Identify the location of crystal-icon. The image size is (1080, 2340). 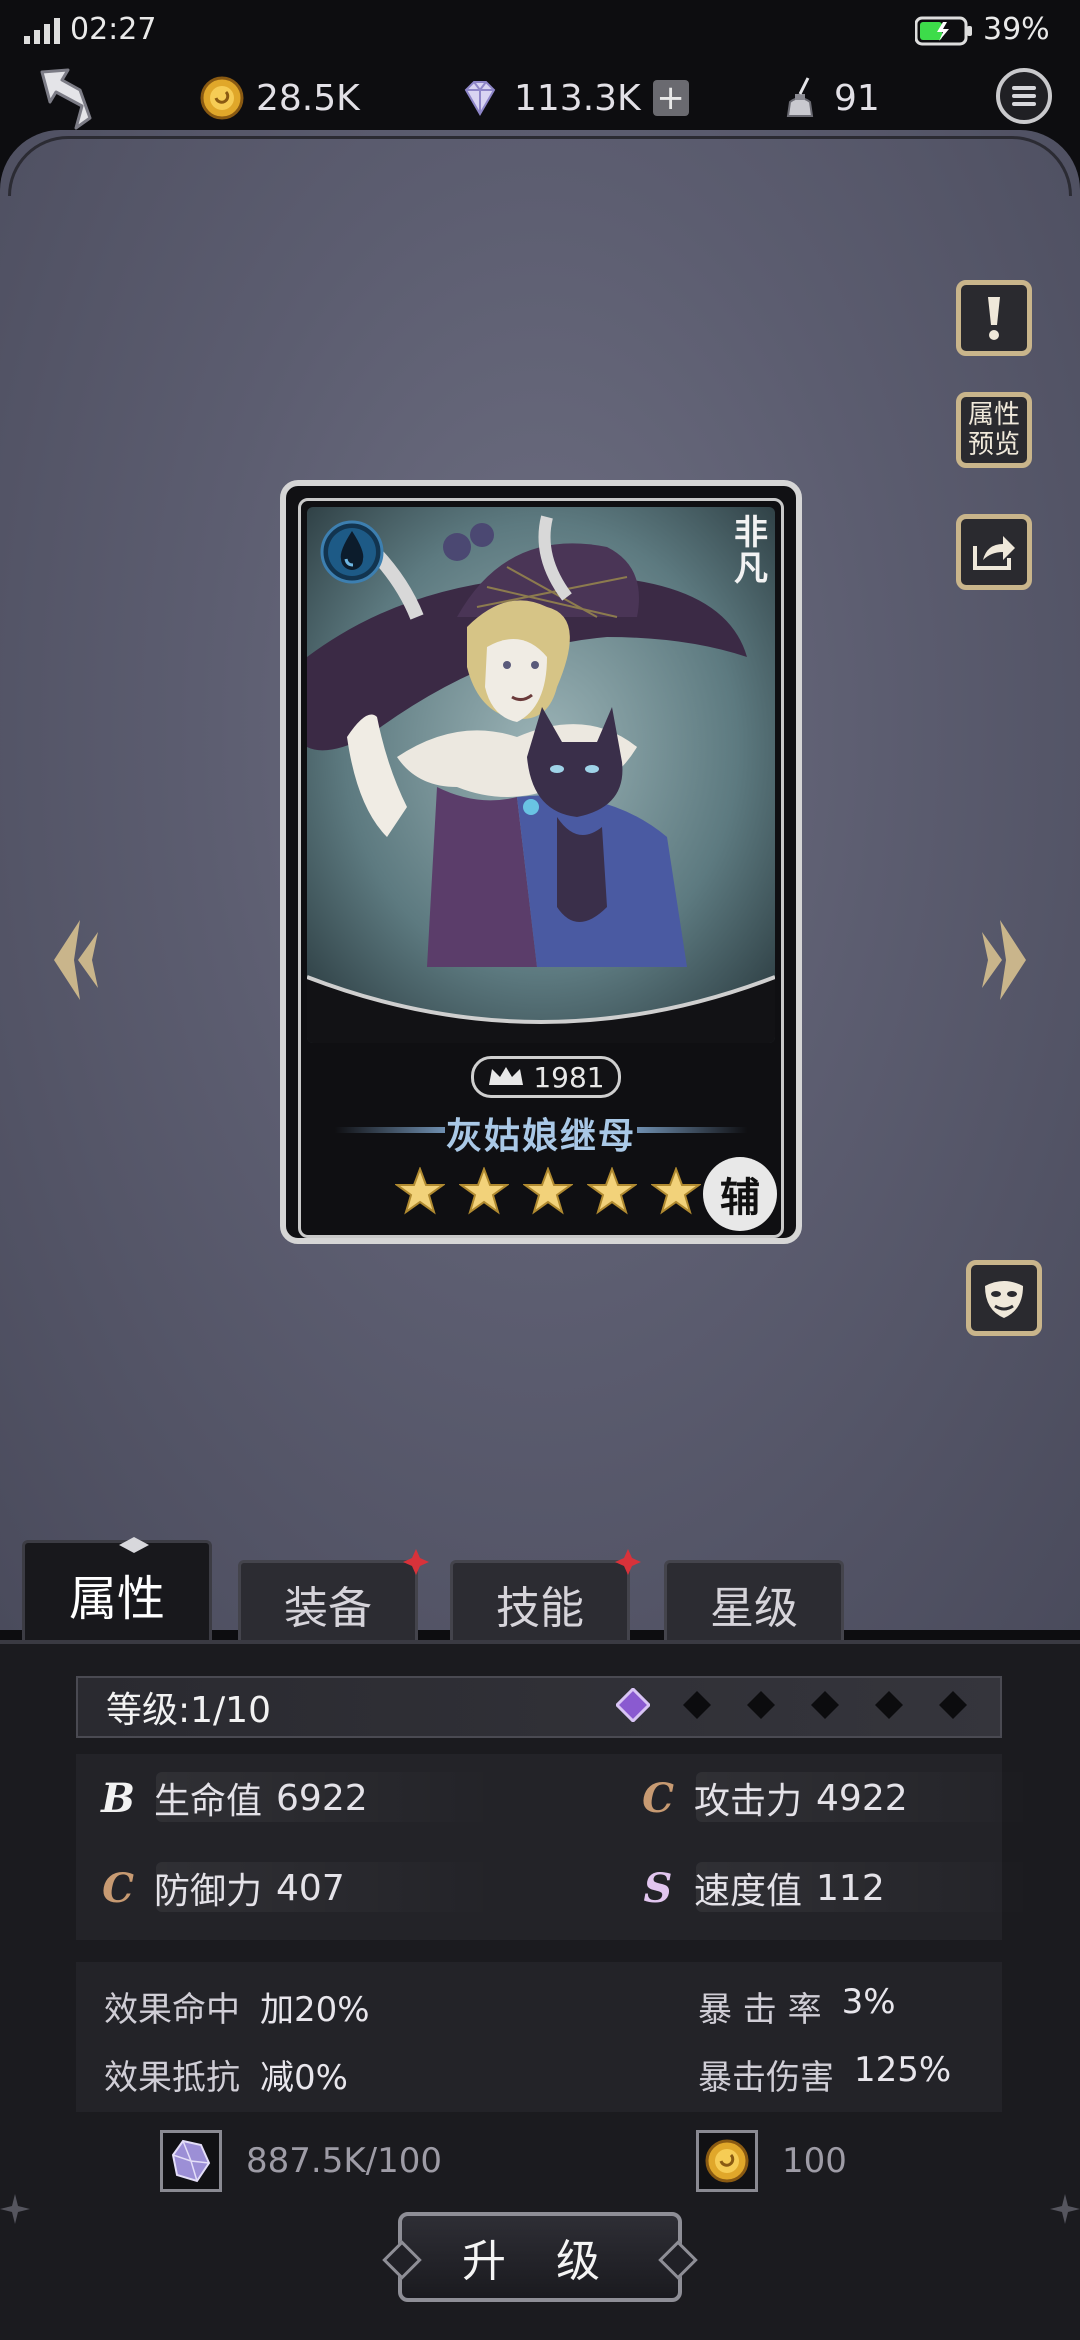
(191, 2161).